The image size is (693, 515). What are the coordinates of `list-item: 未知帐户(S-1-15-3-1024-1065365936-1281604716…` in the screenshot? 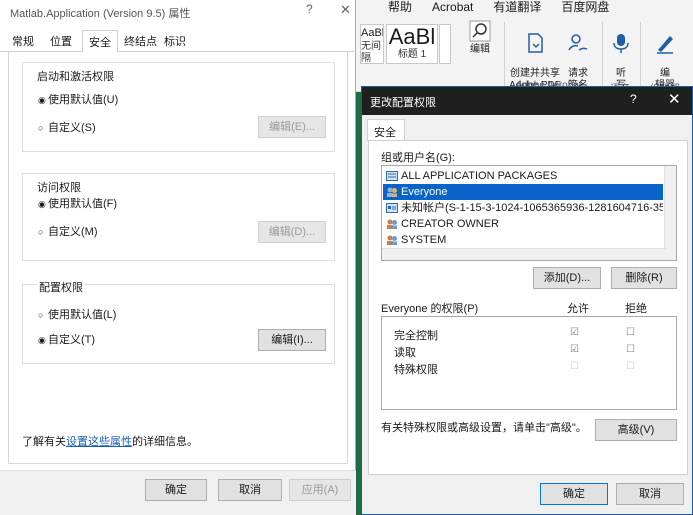 It's located at (523, 208).